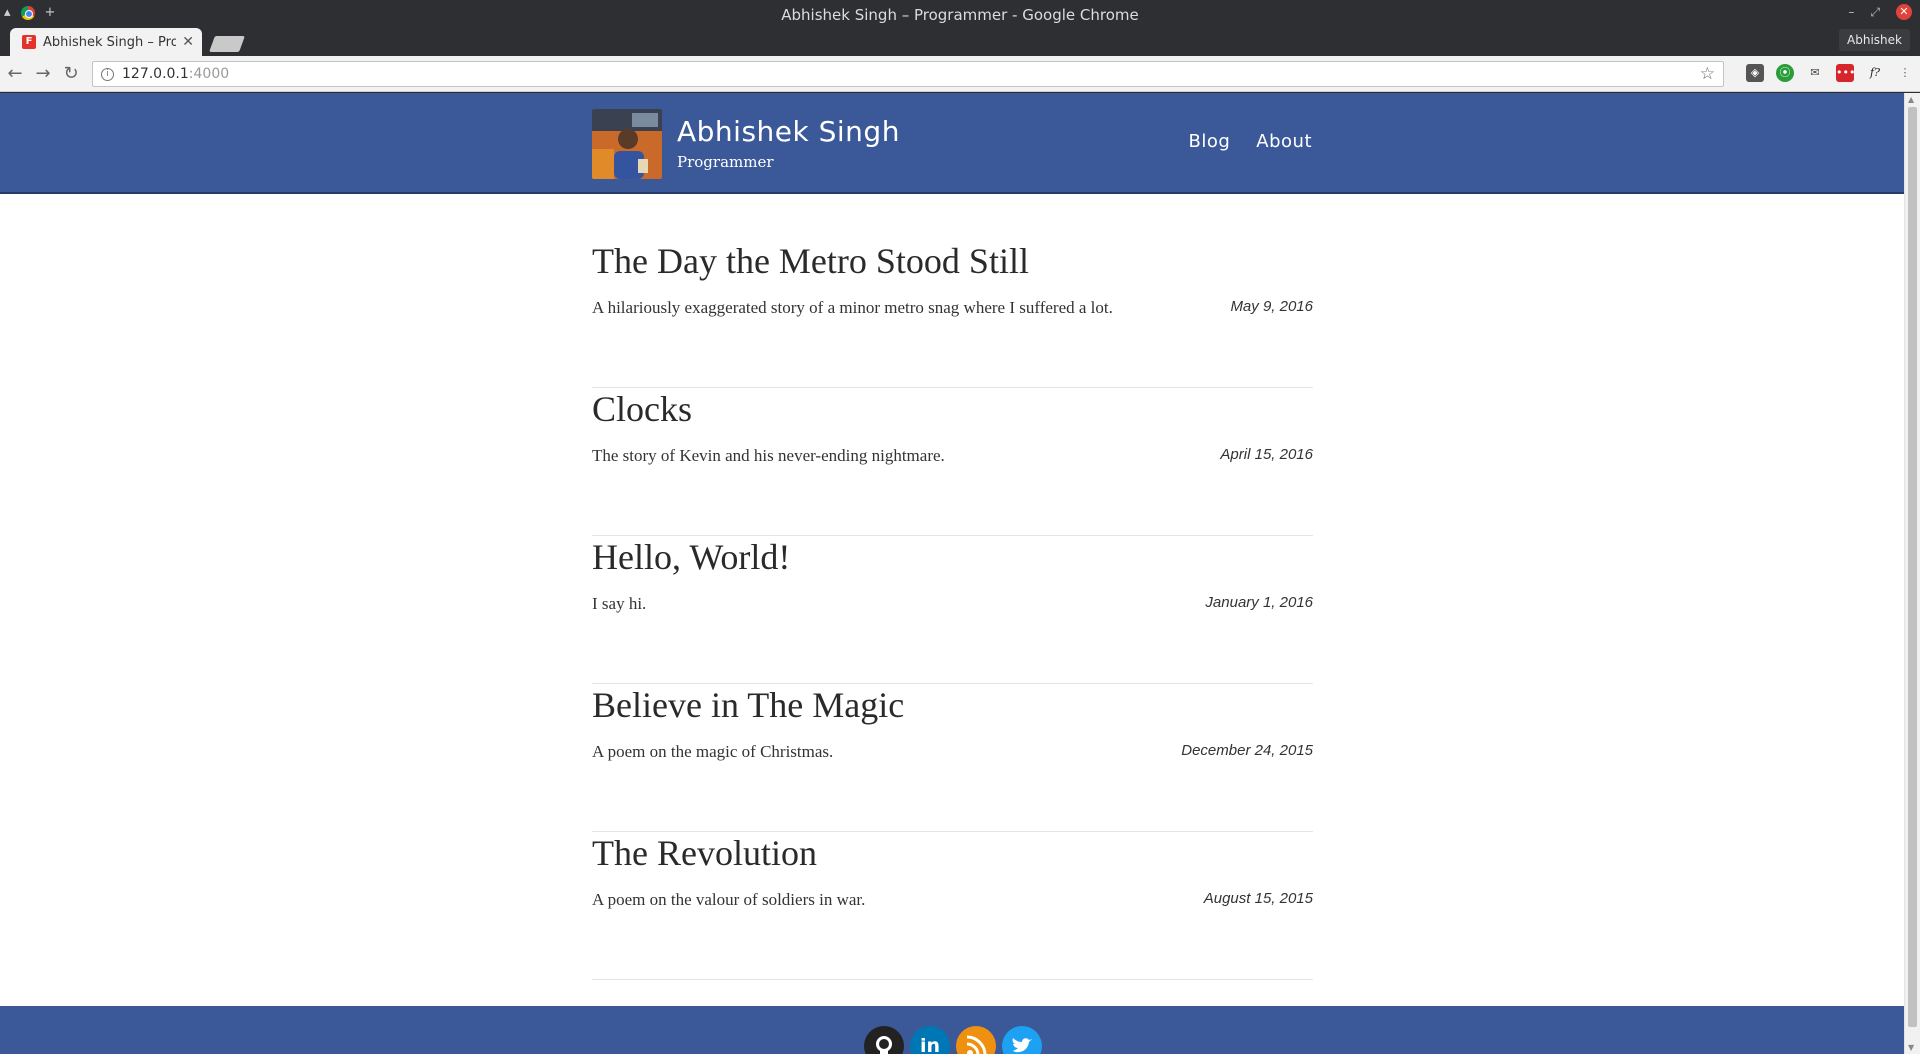 This screenshot has height=1054, width=1920. Describe the element at coordinates (1247, 750) in the screenshot. I see `post-date: December 24, 2015` at that location.